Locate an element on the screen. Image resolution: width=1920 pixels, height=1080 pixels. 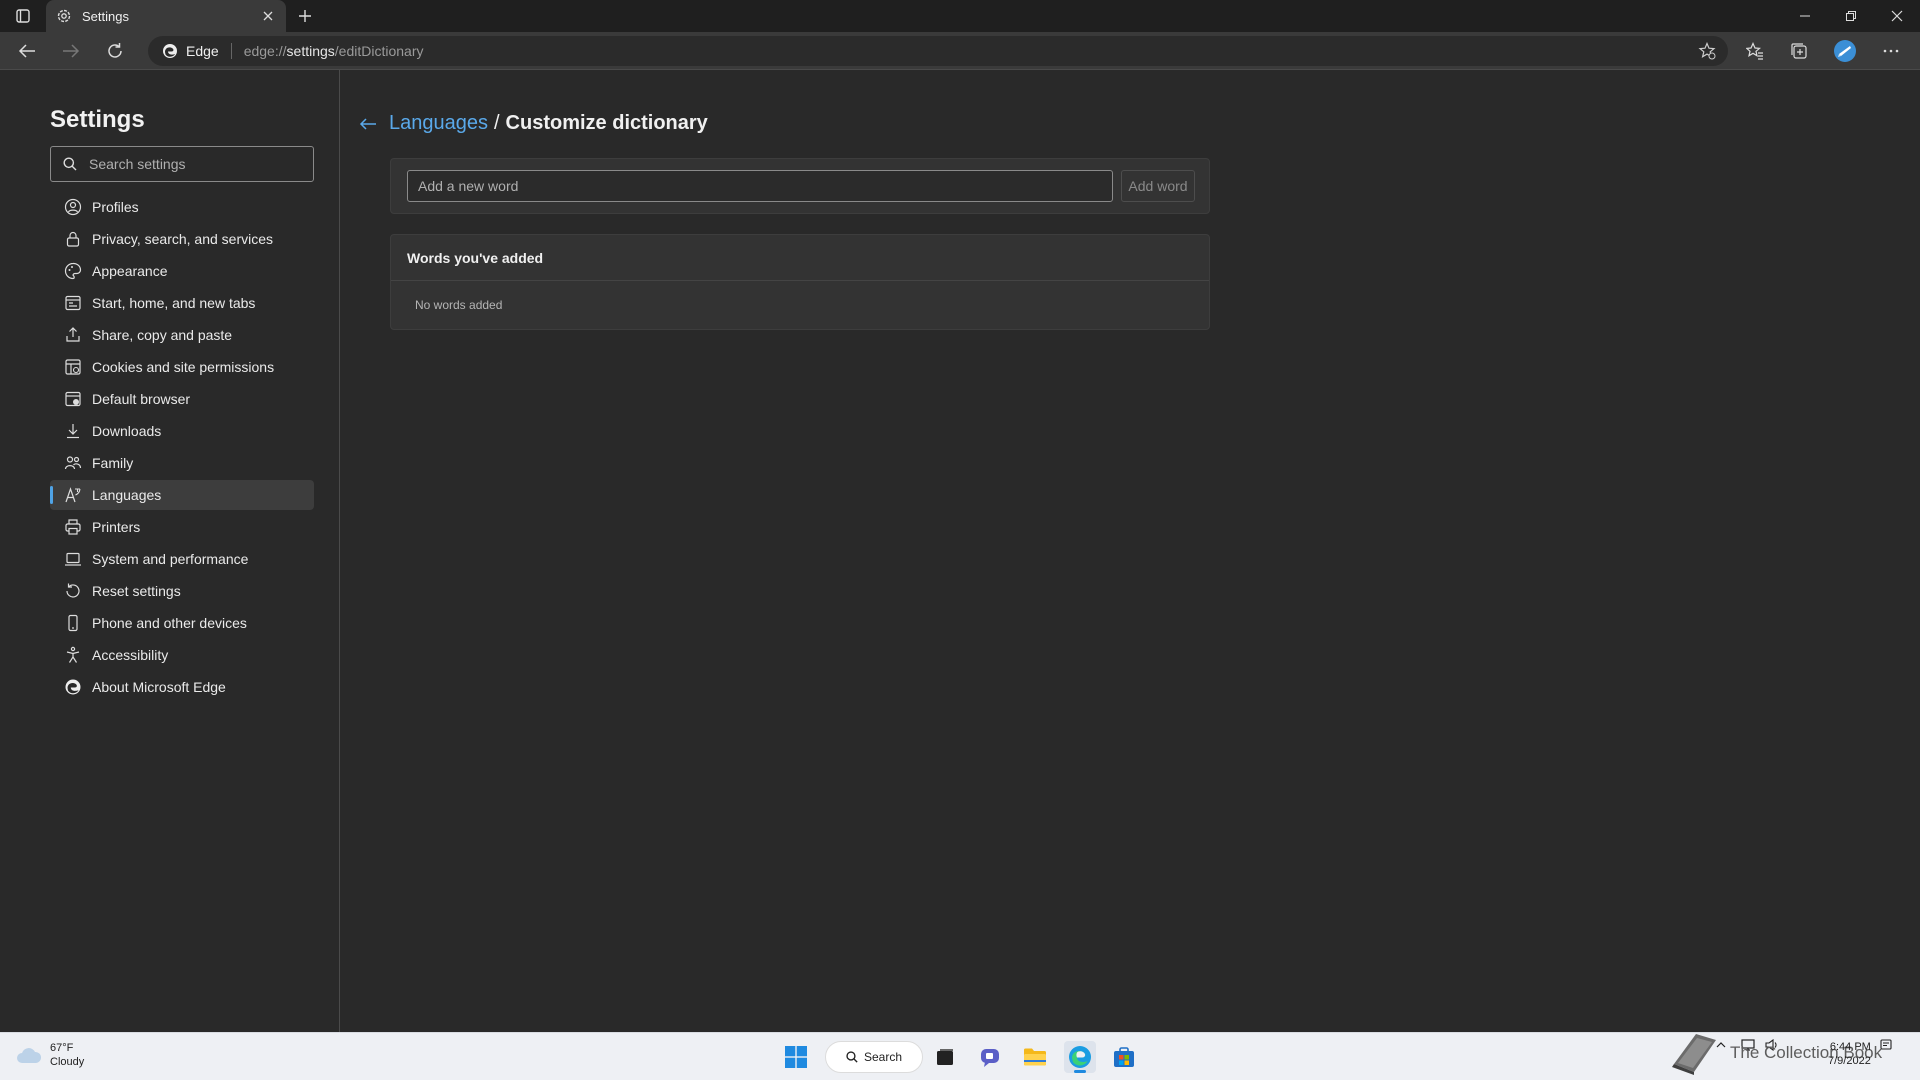
cookie-icon is located at coordinates (73, 367).